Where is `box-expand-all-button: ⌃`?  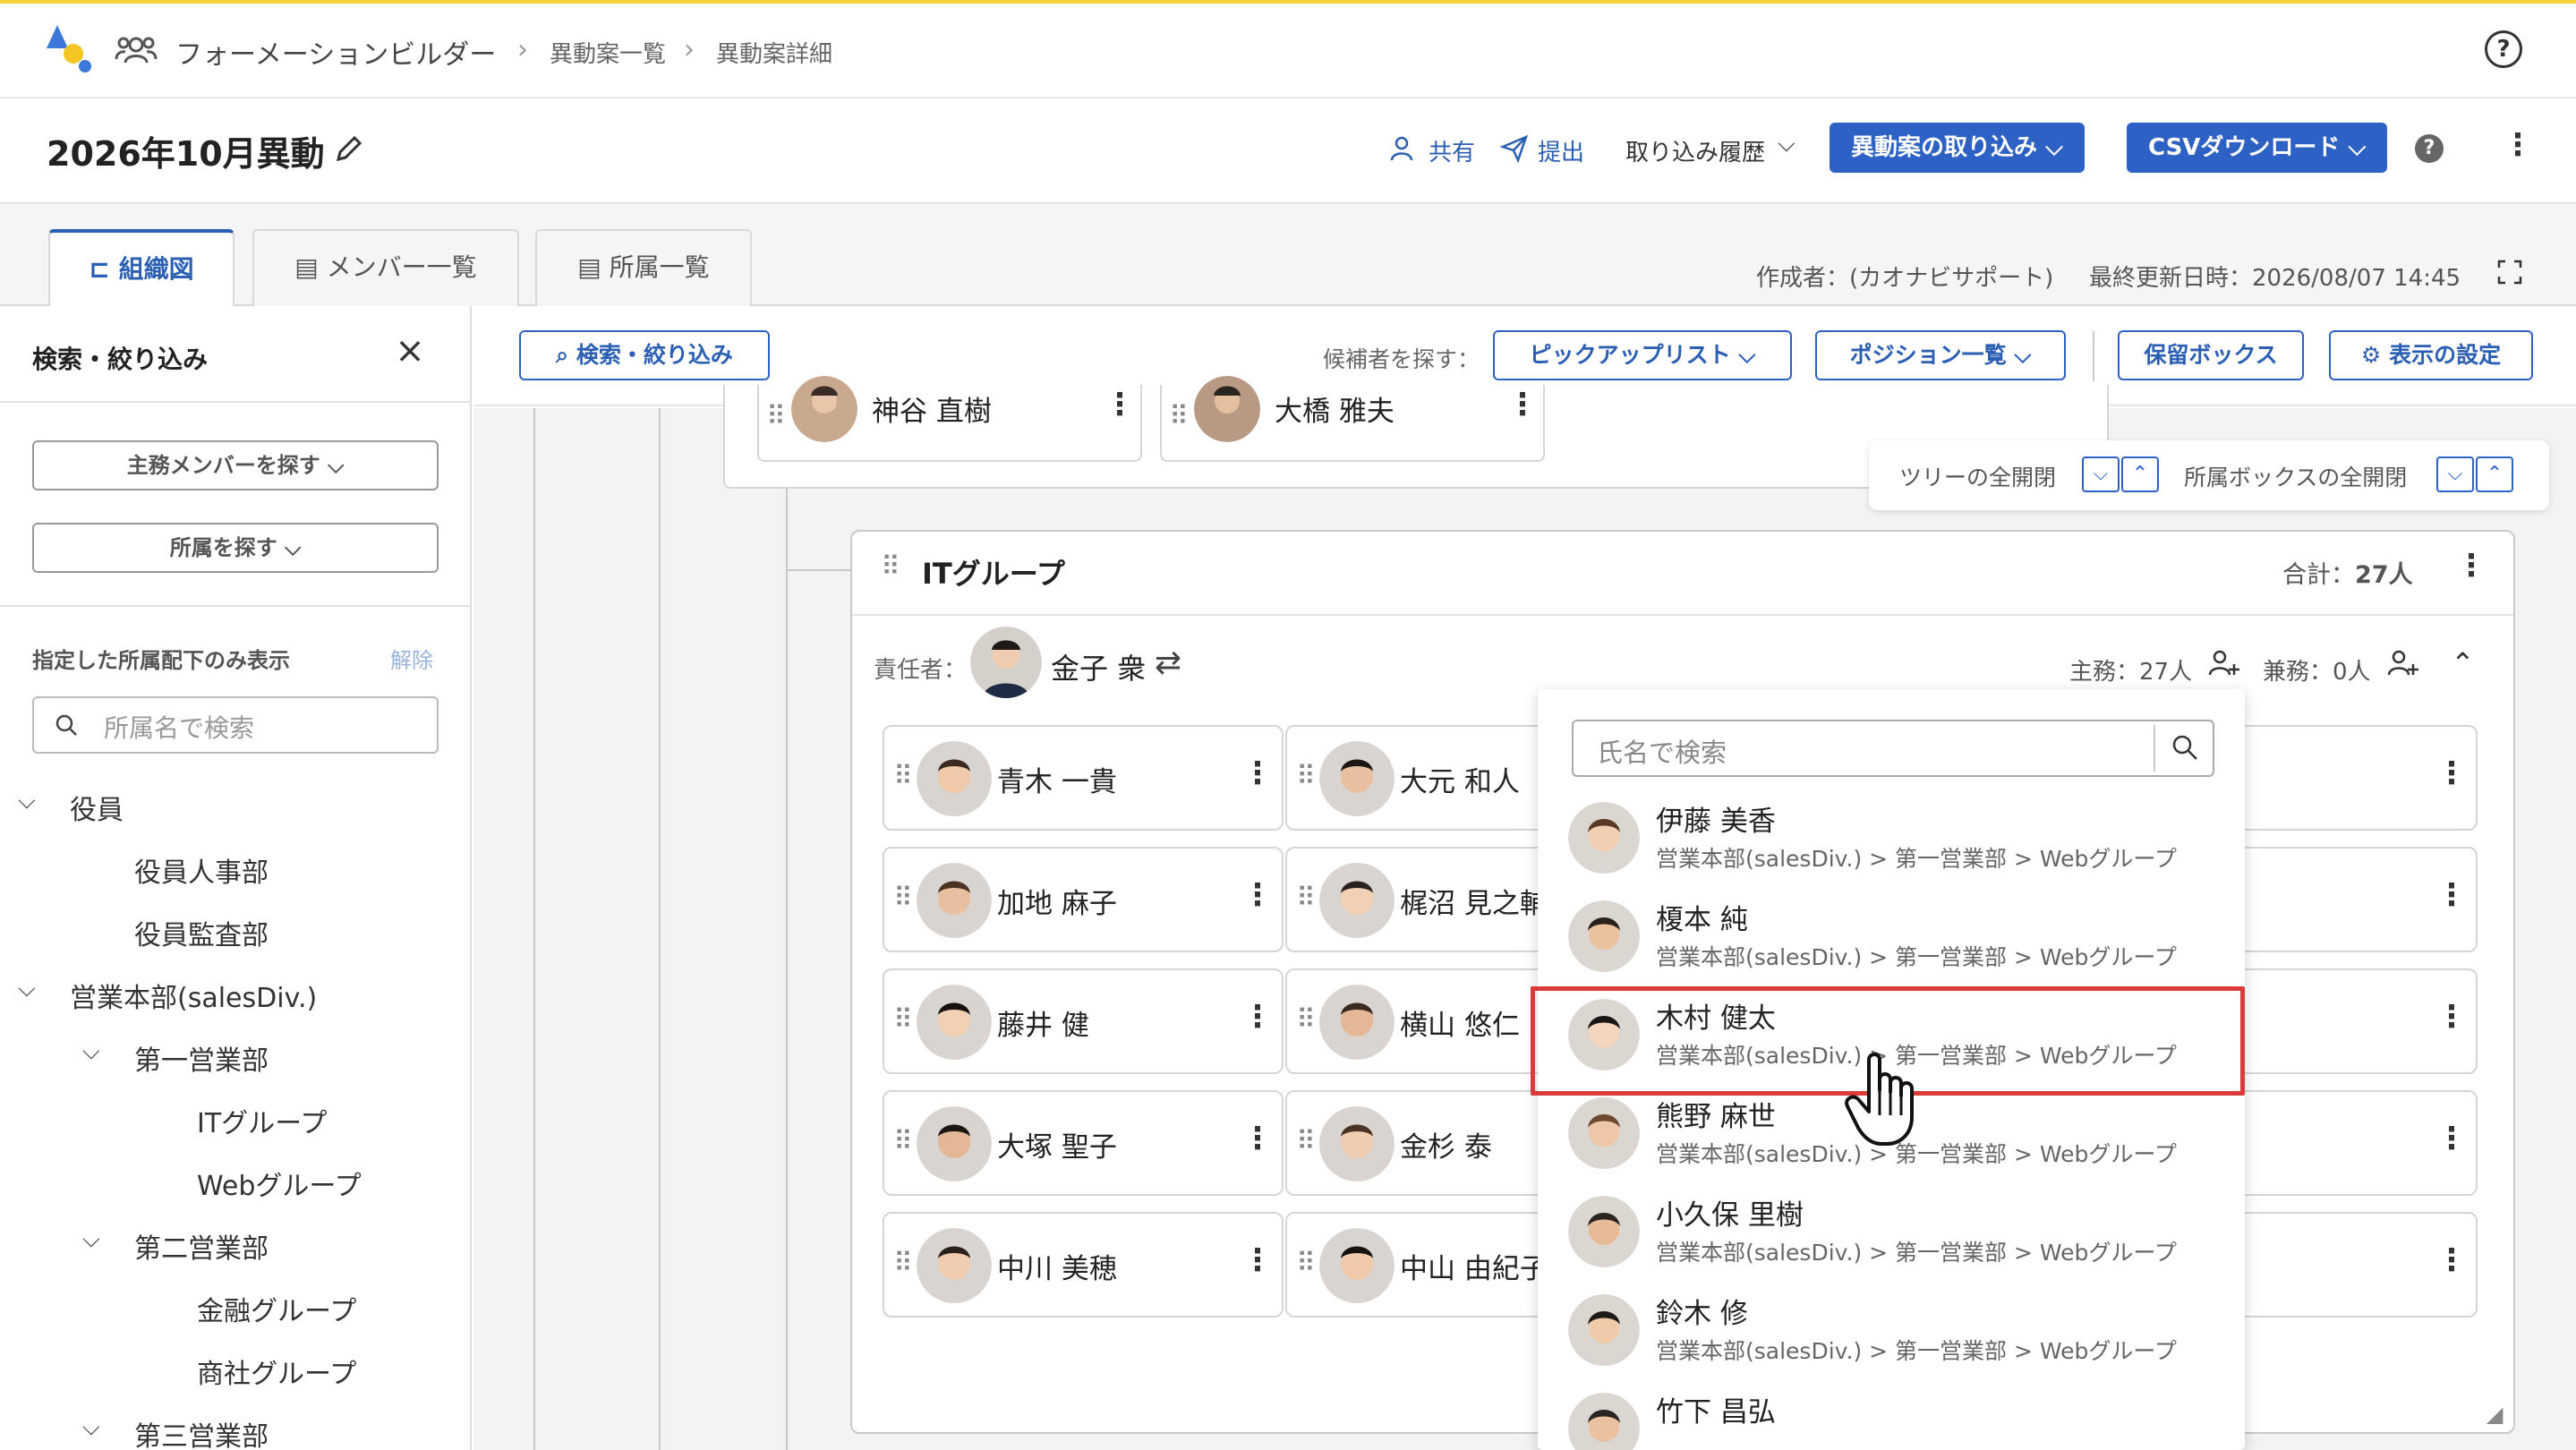 box-expand-all-button: ⌃ is located at coordinates (2494, 474).